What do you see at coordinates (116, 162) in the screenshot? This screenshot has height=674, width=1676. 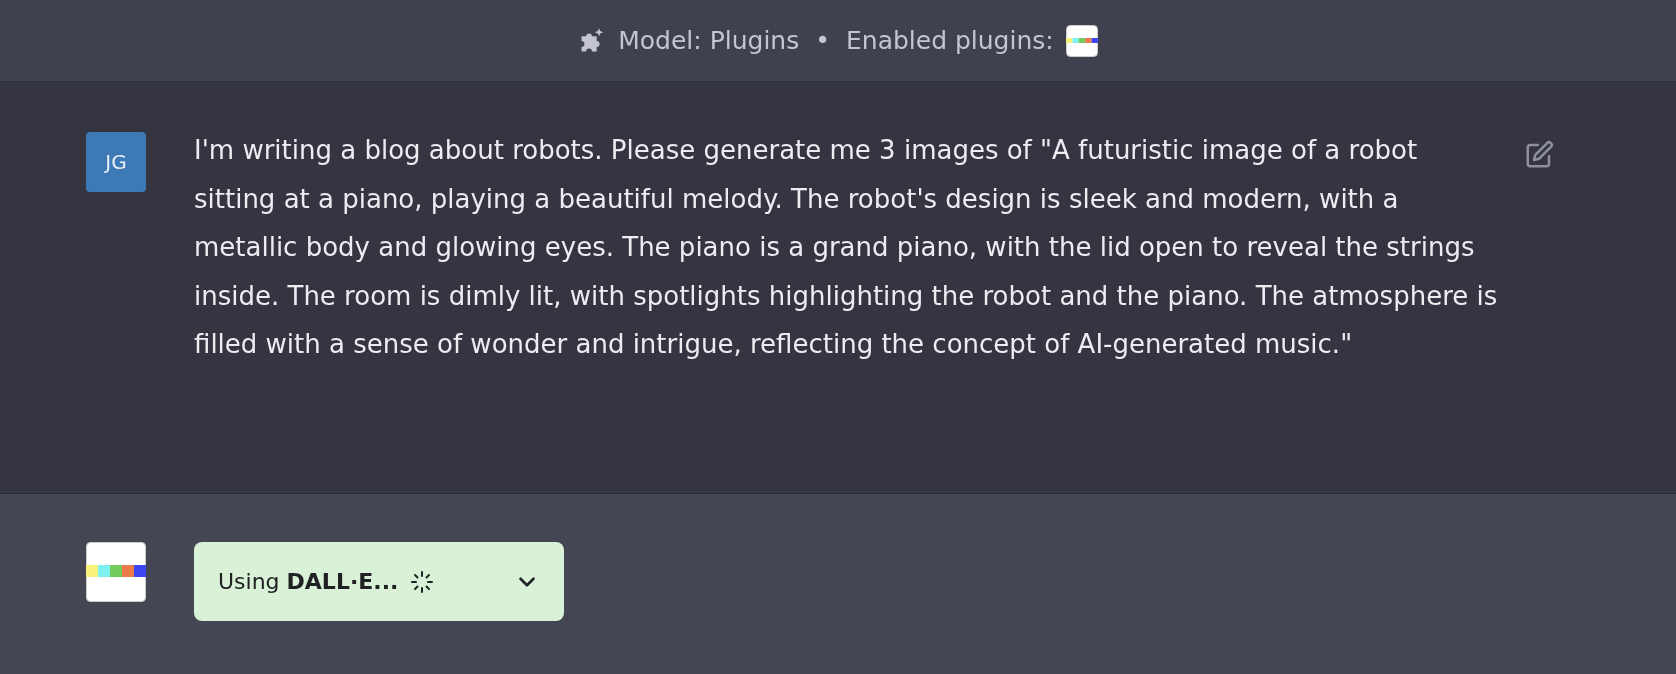 I see `user-avatar: JG` at bounding box center [116, 162].